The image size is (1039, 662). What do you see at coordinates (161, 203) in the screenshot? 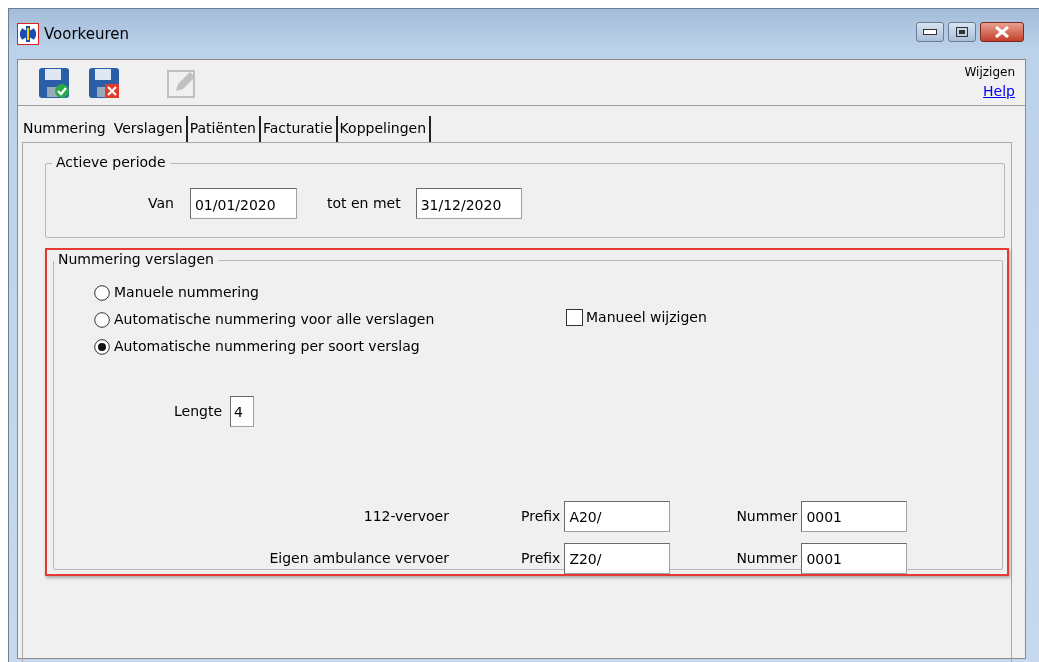
I see `field-label: Van` at bounding box center [161, 203].